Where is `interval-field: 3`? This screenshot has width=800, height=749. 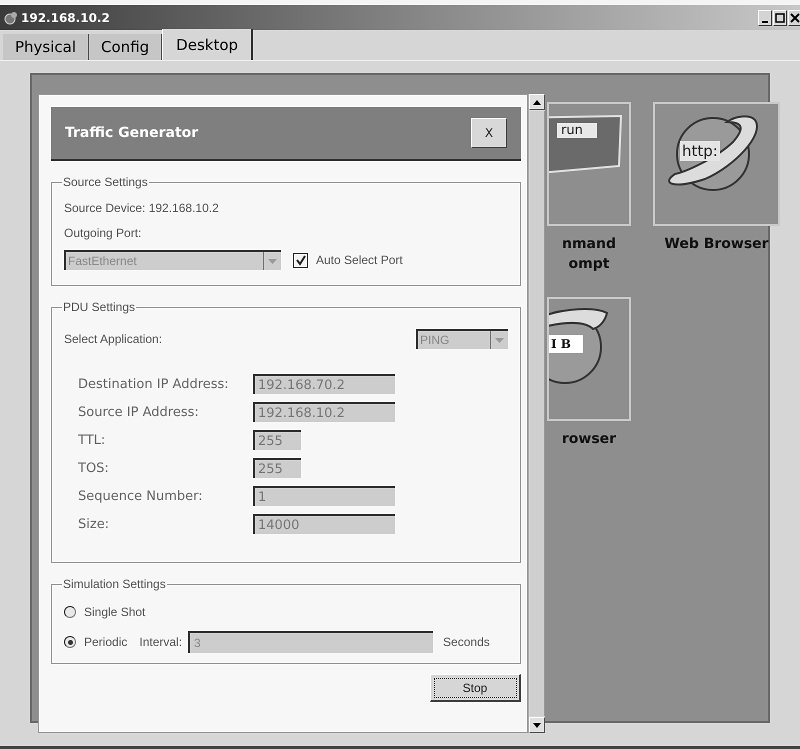 interval-field: 3 is located at coordinates (311, 642).